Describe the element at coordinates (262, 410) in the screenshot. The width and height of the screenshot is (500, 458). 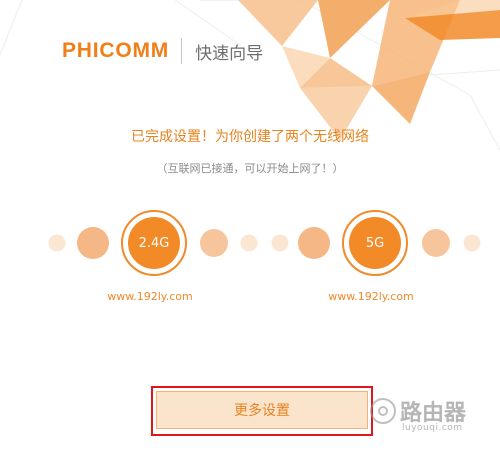
I see `more-settings-button: 更多设置` at that location.